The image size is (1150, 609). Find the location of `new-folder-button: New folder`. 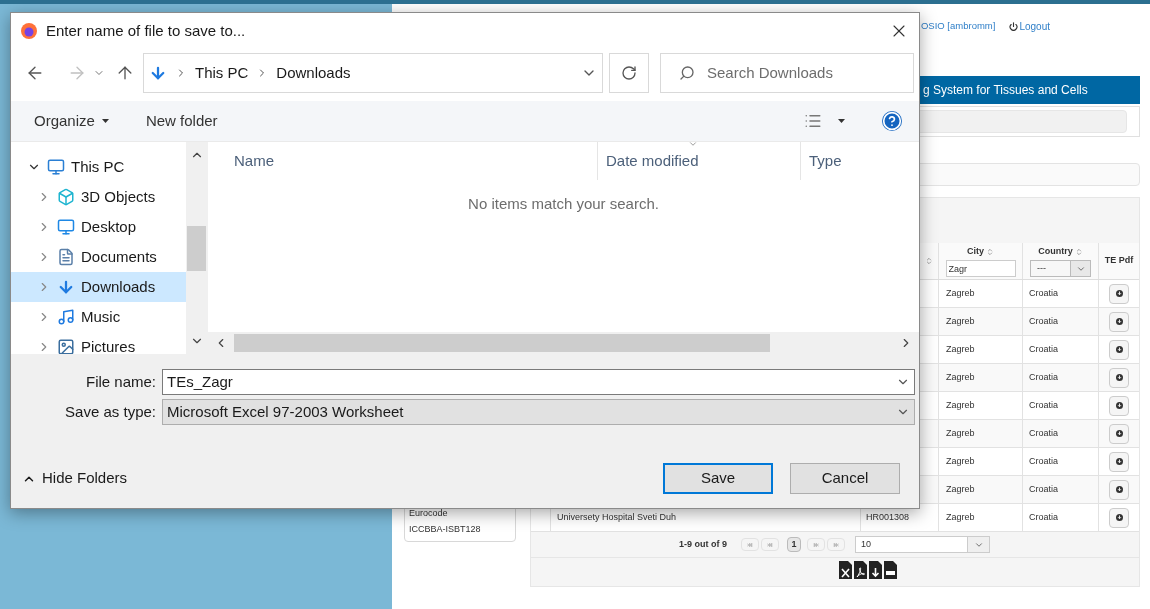

new-folder-button: New folder is located at coordinates (181, 121).